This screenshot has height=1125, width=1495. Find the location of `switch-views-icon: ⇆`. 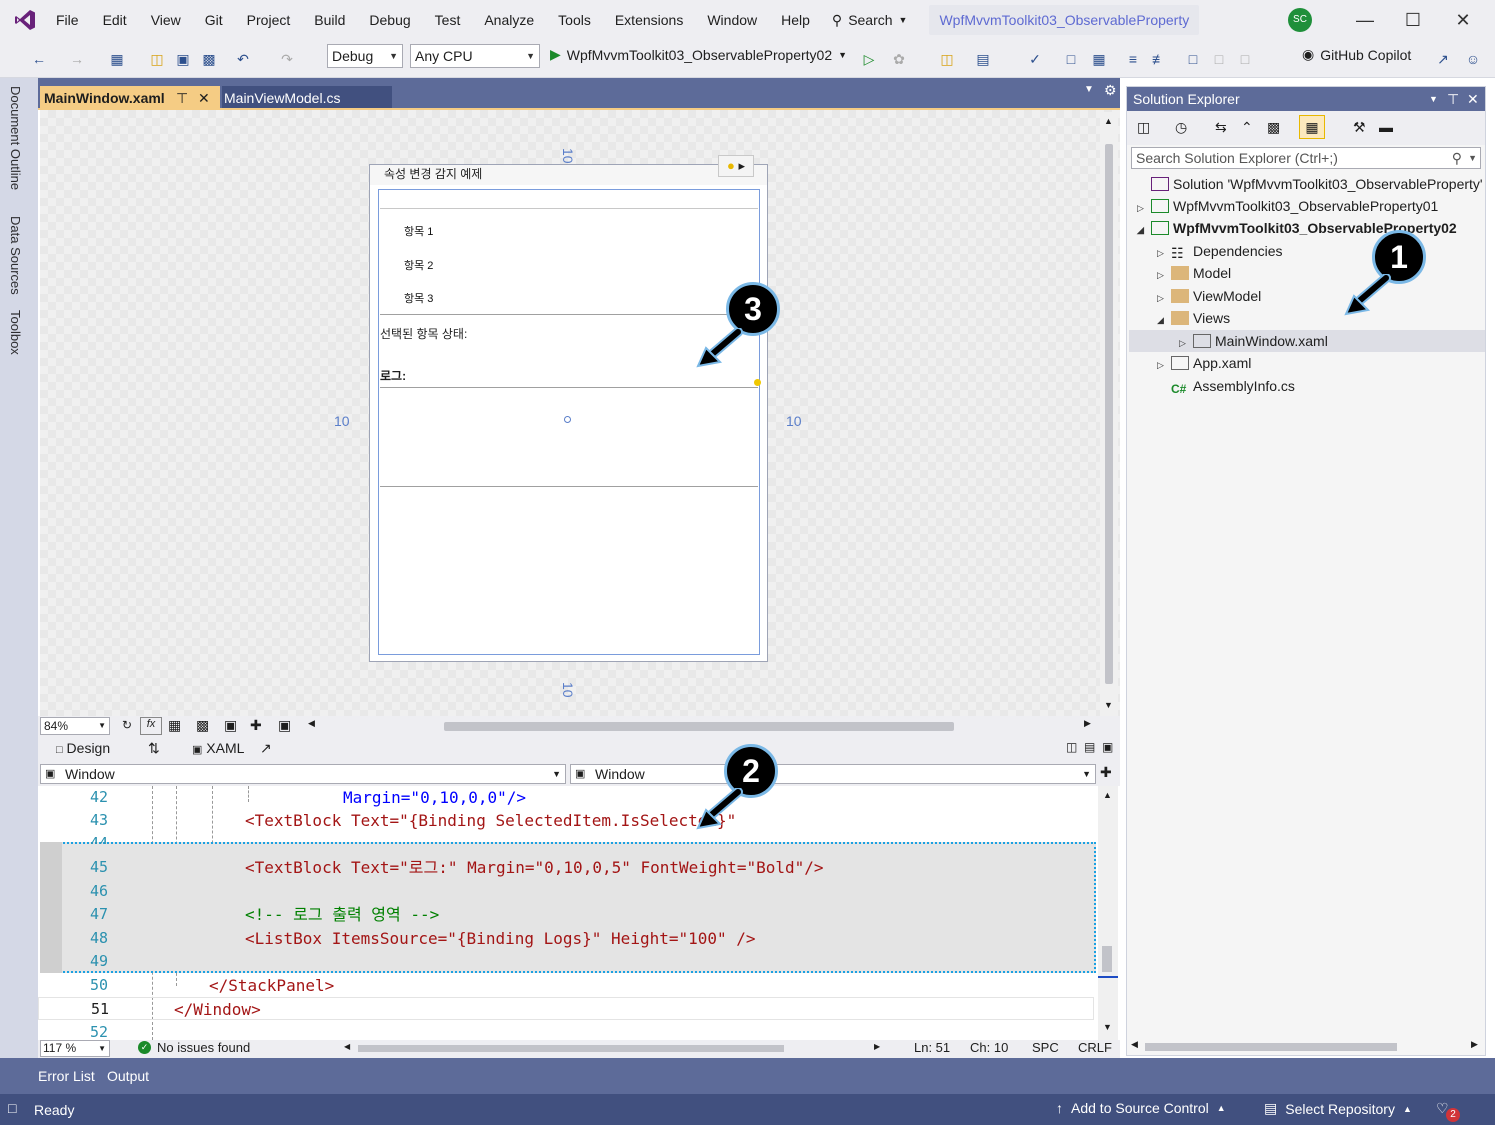

switch-views-icon: ⇆ is located at coordinates (1221, 127).